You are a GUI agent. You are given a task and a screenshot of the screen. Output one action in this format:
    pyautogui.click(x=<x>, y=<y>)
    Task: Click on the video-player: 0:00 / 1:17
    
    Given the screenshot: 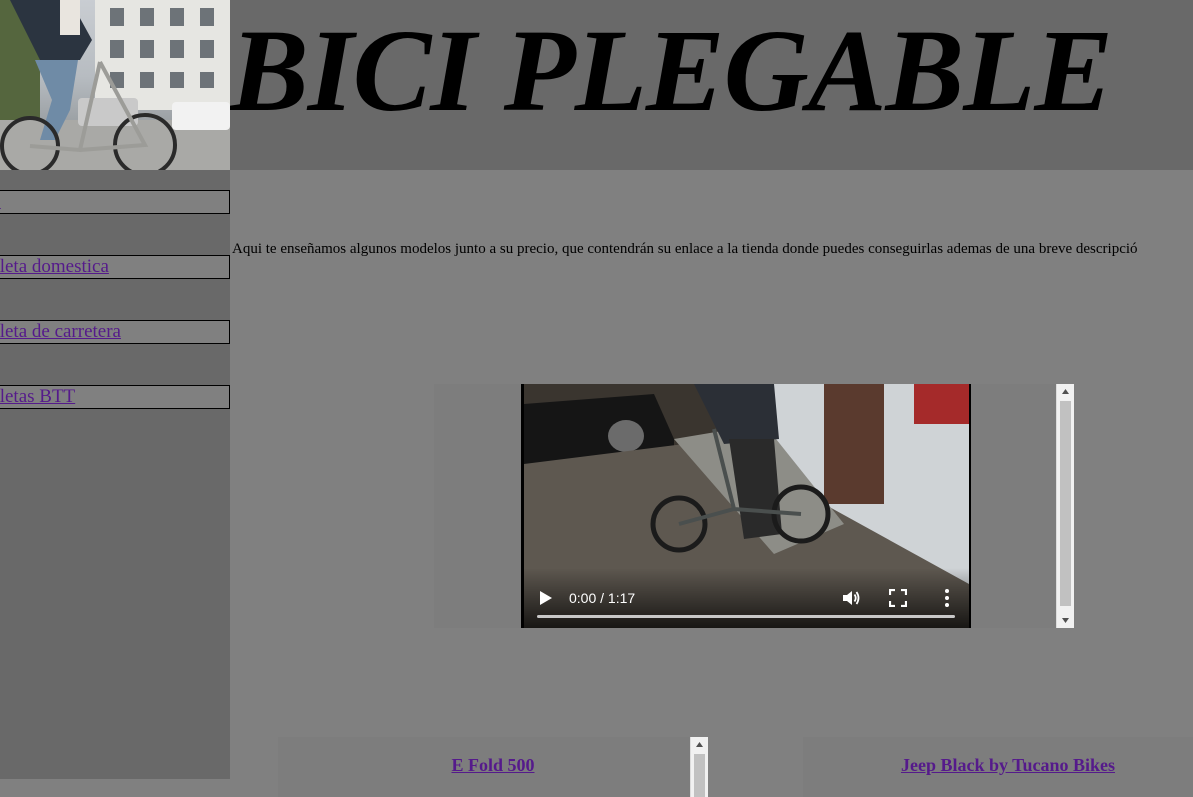 What is the action you would take?
    pyautogui.click(x=746, y=506)
    